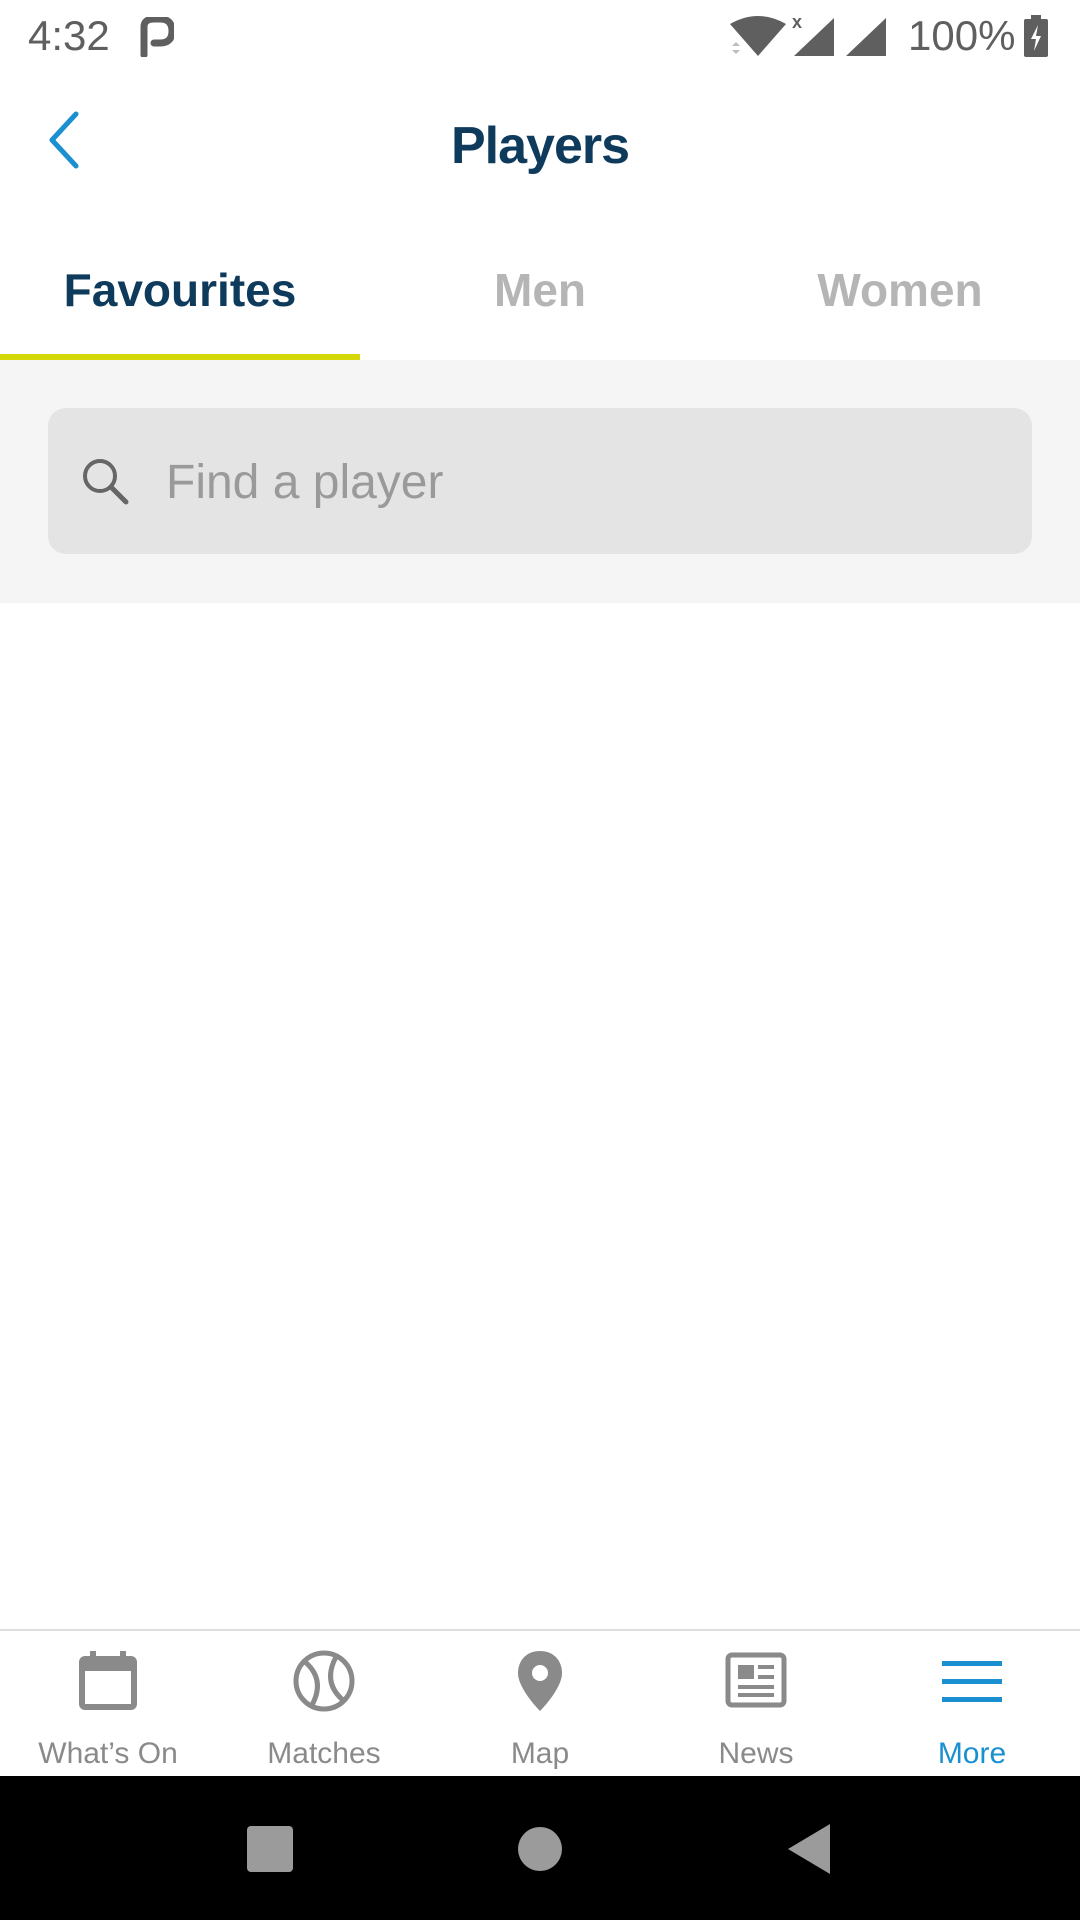 Image resolution: width=1080 pixels, height=1920 pixels. I want to click on nav-label: Matches, so click(324, 1753).